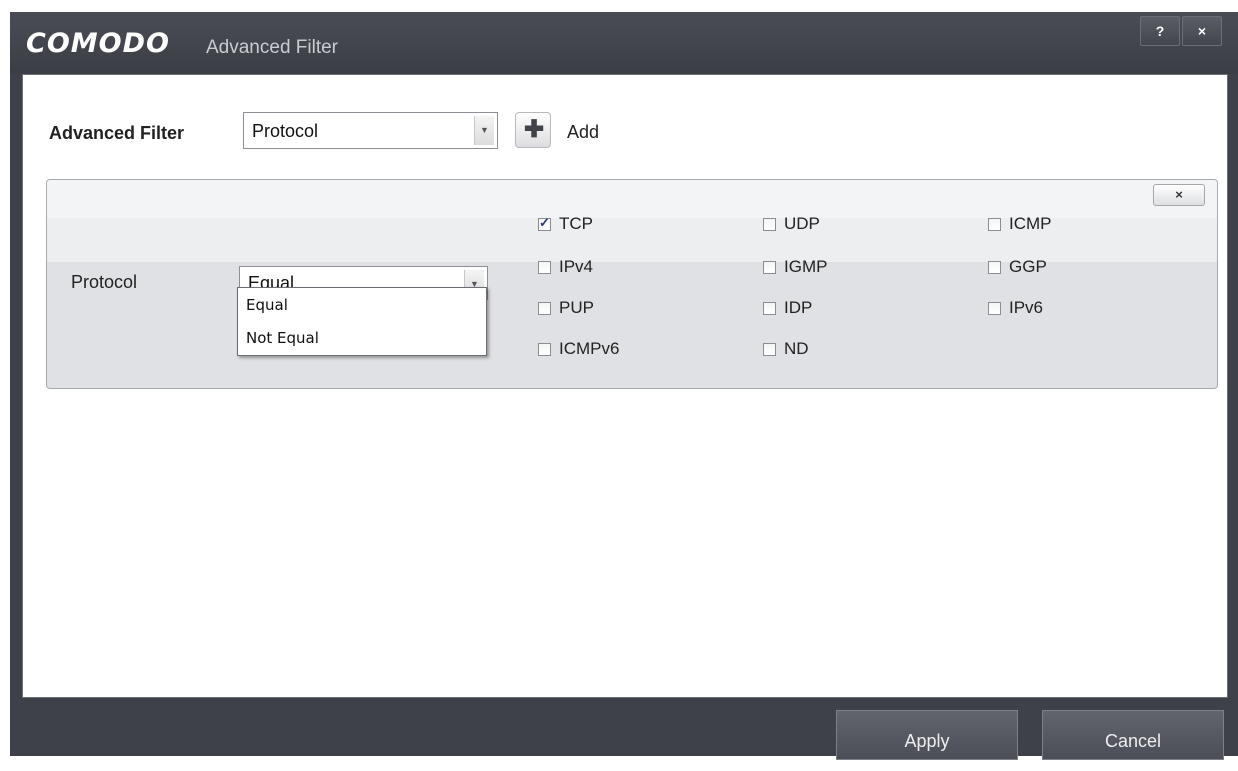 This screenshot has width=1238, height=771. I want to click on checkbox-udp: UDP, so click(791, 224).